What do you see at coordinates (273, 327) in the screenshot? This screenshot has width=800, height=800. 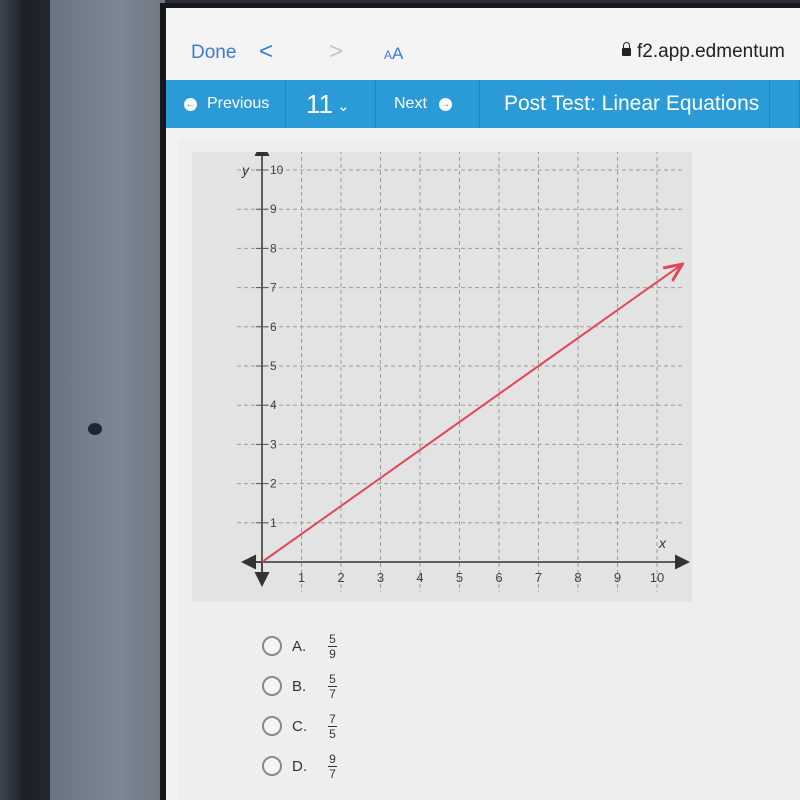 I see `y-tick-label: 6` at bounding box center [273, 327].